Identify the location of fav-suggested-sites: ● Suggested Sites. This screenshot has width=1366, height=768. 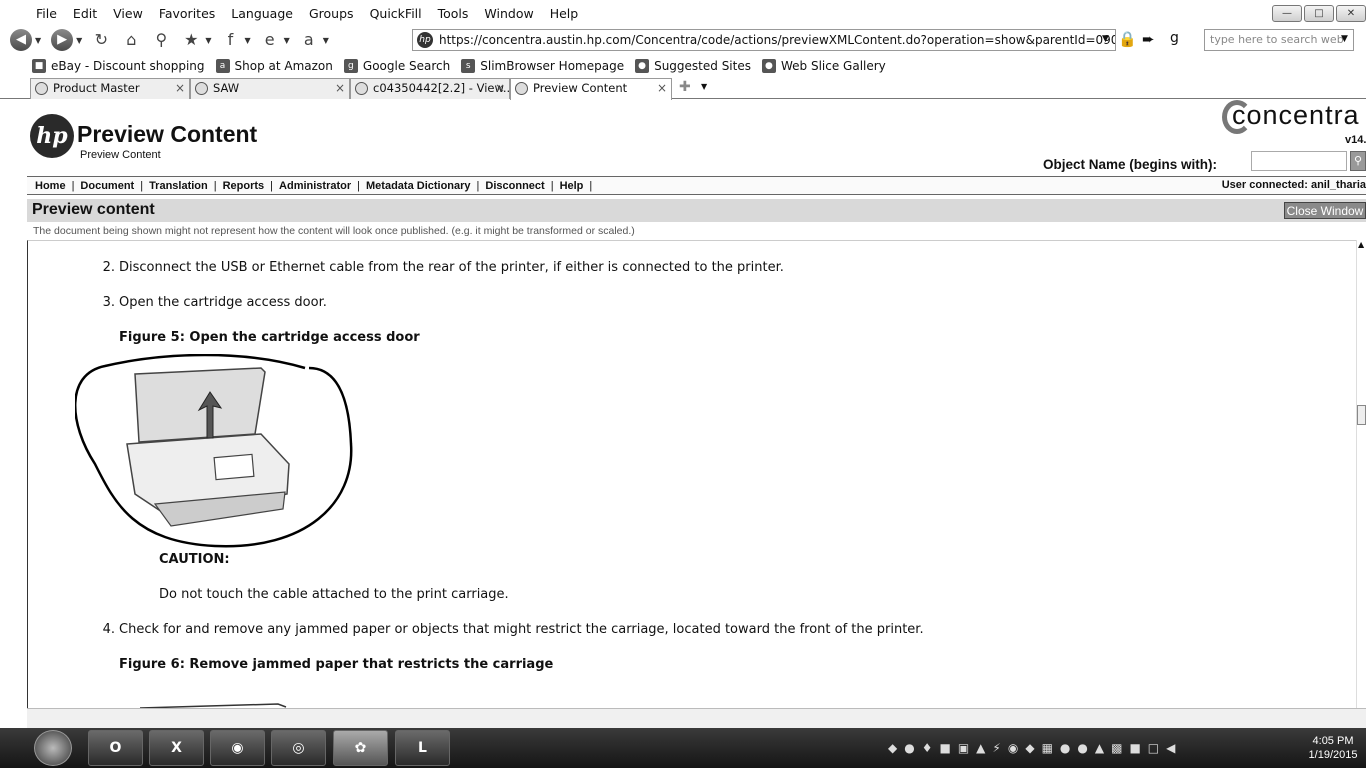
(693, 65).